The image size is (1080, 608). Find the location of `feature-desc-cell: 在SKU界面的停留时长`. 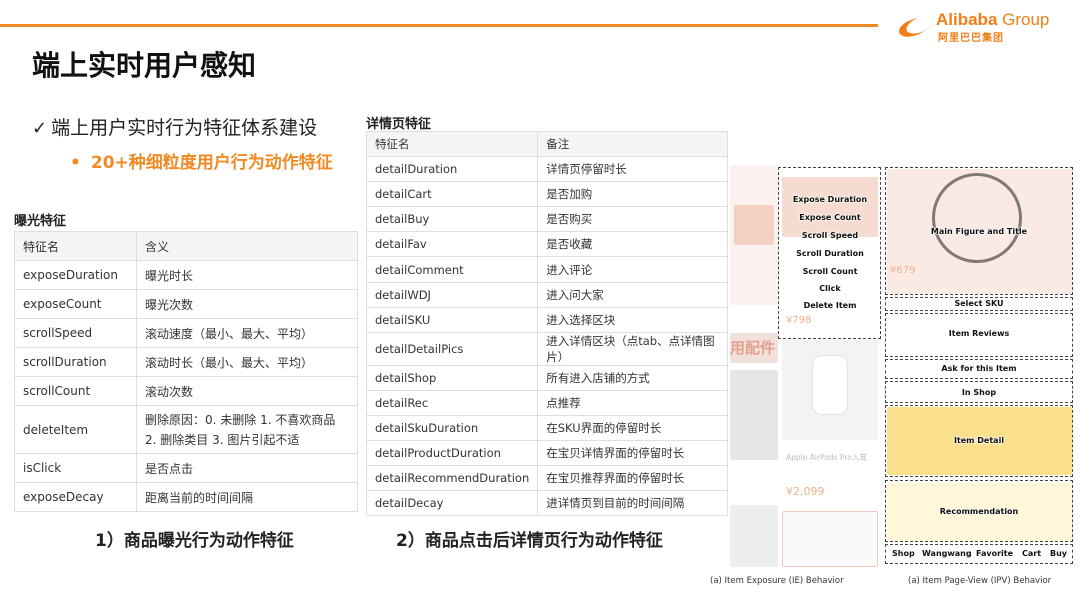

feature-desc-cell: 在SKU界面的停留时长 is located at coordinates (632, 428).